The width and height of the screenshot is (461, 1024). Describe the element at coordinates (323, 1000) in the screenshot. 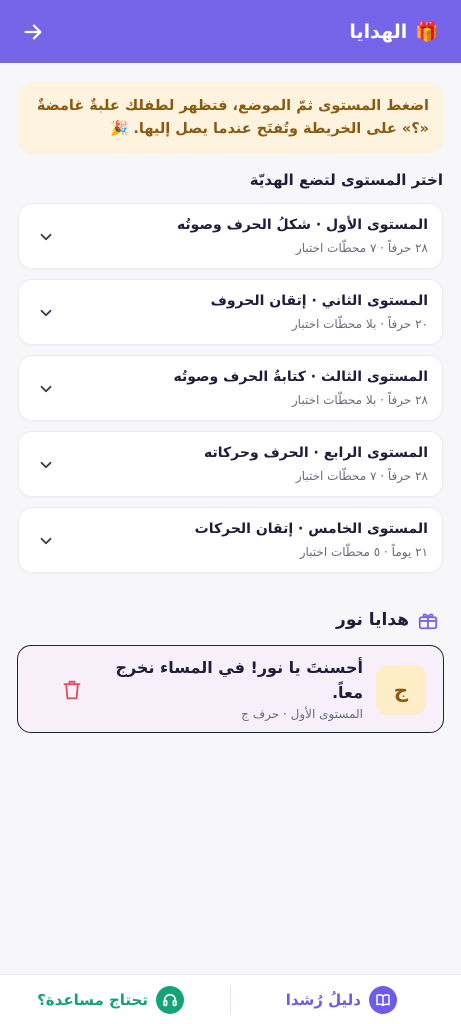

I see `guide-label: دليلُ رُشدا` at that location.